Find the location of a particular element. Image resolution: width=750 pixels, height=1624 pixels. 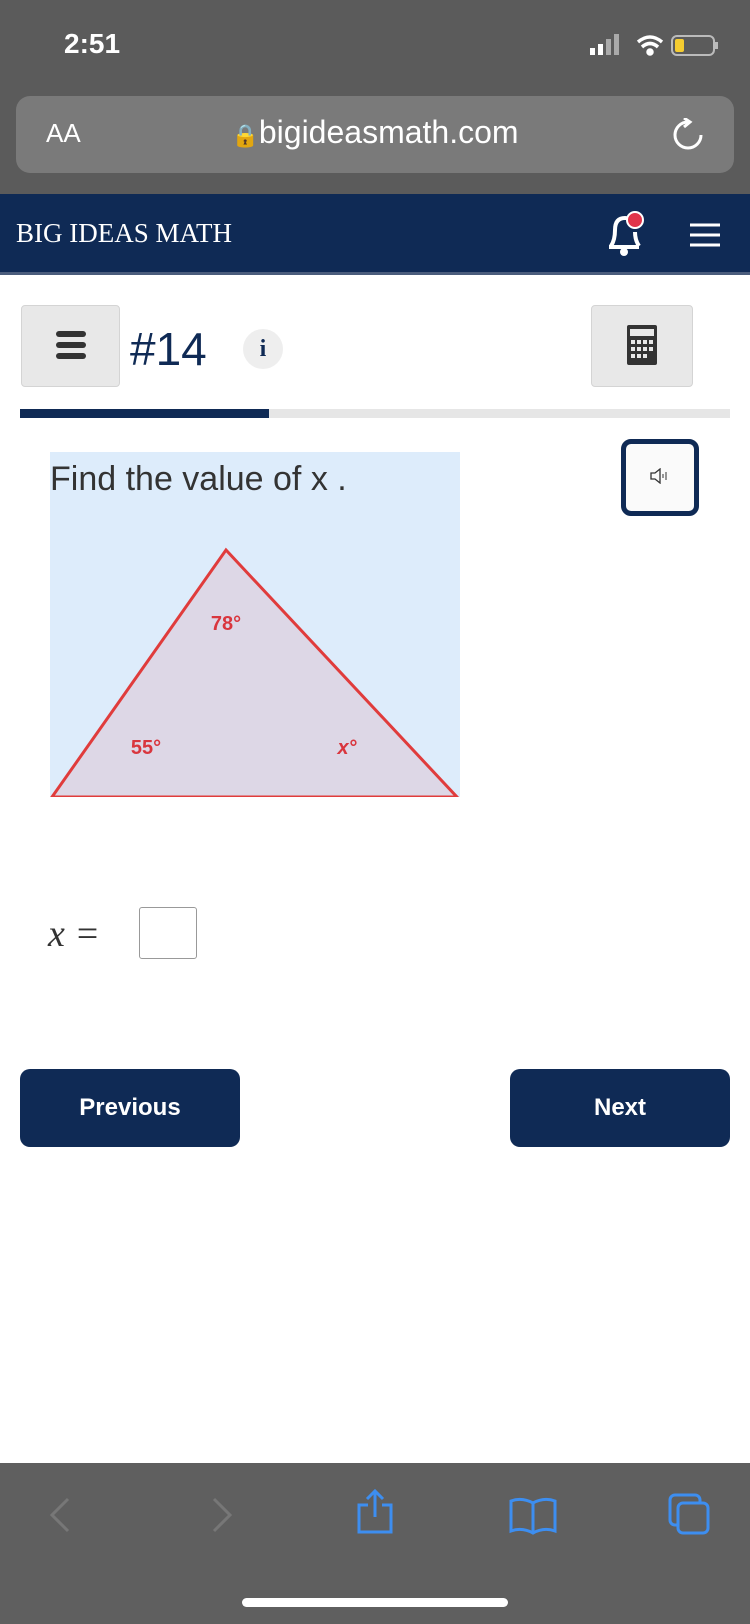

list-menu-icon is located at coordinates (70, 344).